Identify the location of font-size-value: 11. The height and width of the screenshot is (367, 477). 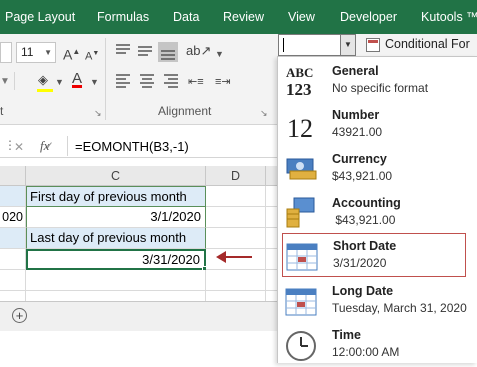
(27, 52).